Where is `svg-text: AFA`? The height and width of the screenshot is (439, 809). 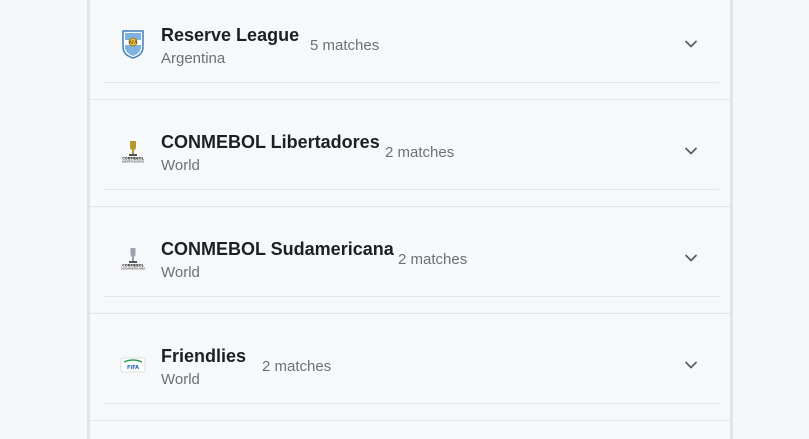
svg-text: AFA is located at coordinates (133, 43).